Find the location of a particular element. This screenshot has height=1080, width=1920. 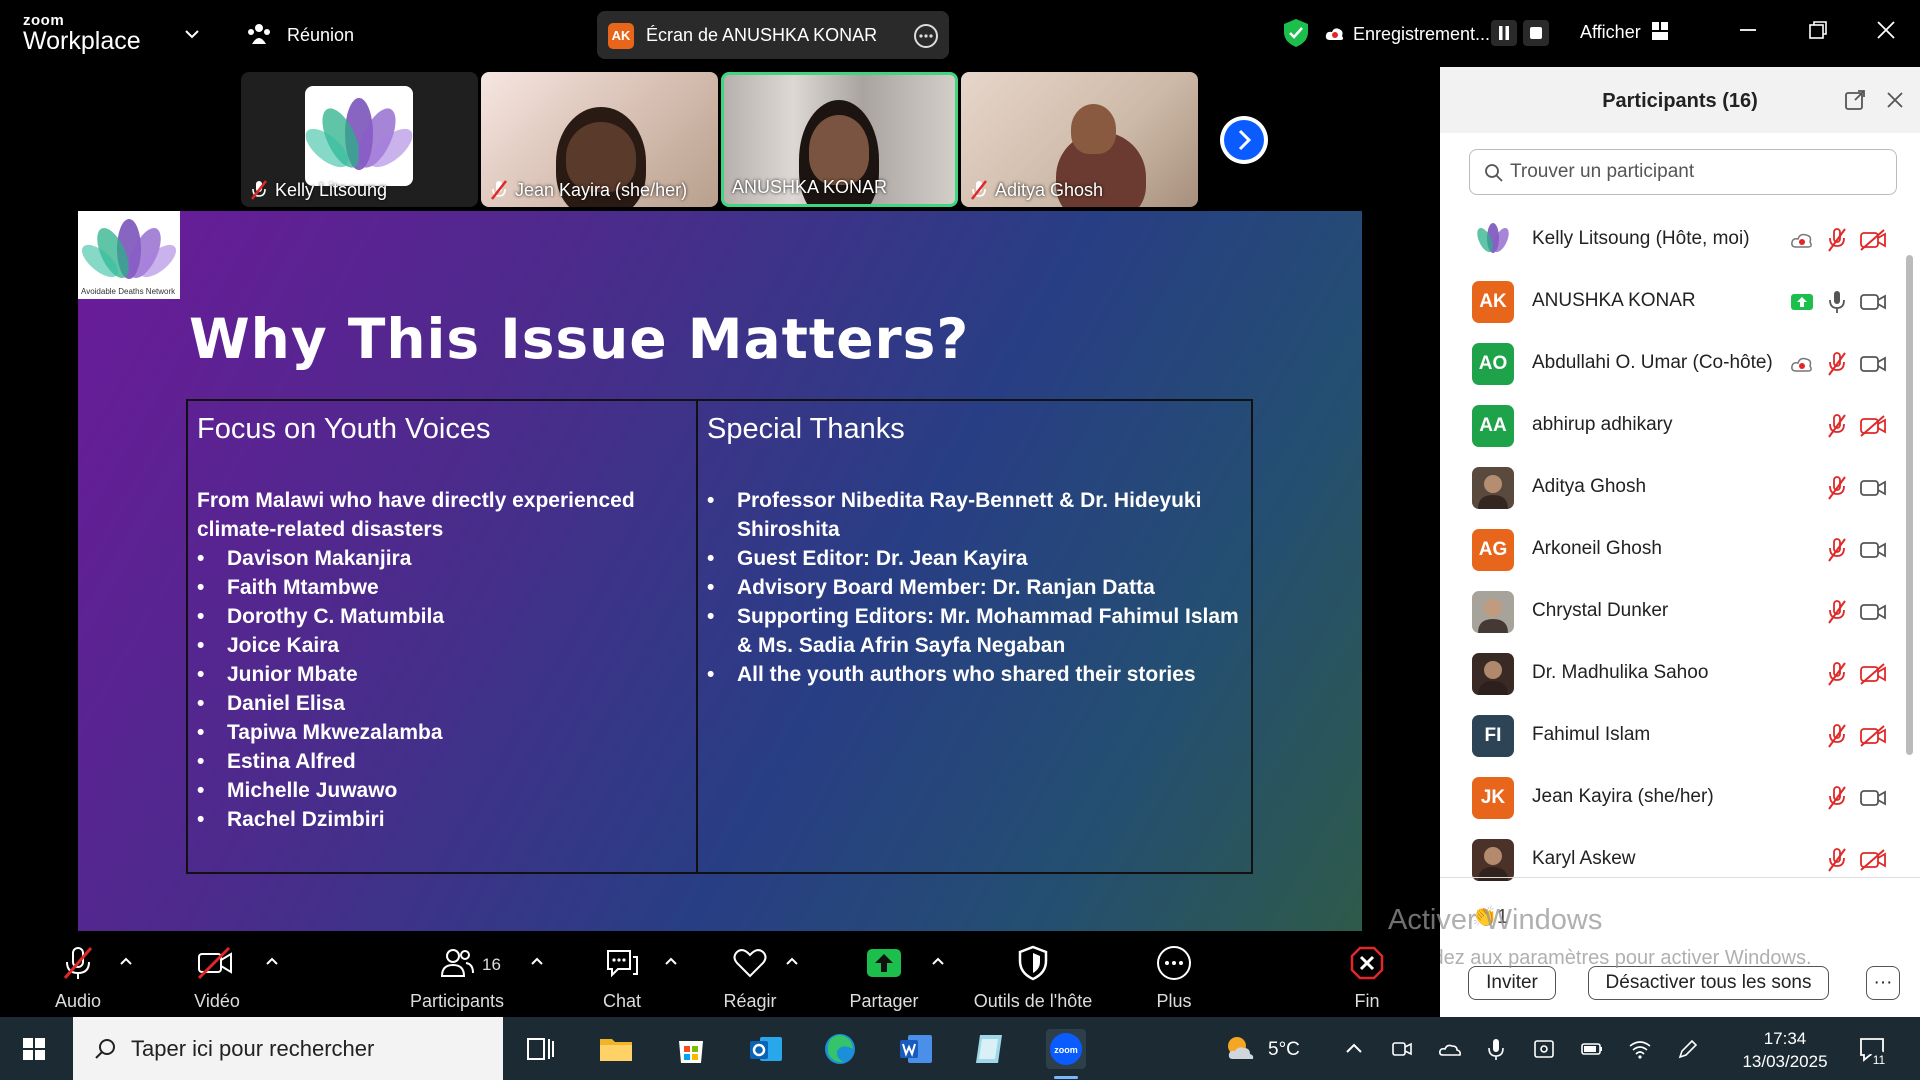

microsoft-store-icon is located at coordinates (691, 1049).